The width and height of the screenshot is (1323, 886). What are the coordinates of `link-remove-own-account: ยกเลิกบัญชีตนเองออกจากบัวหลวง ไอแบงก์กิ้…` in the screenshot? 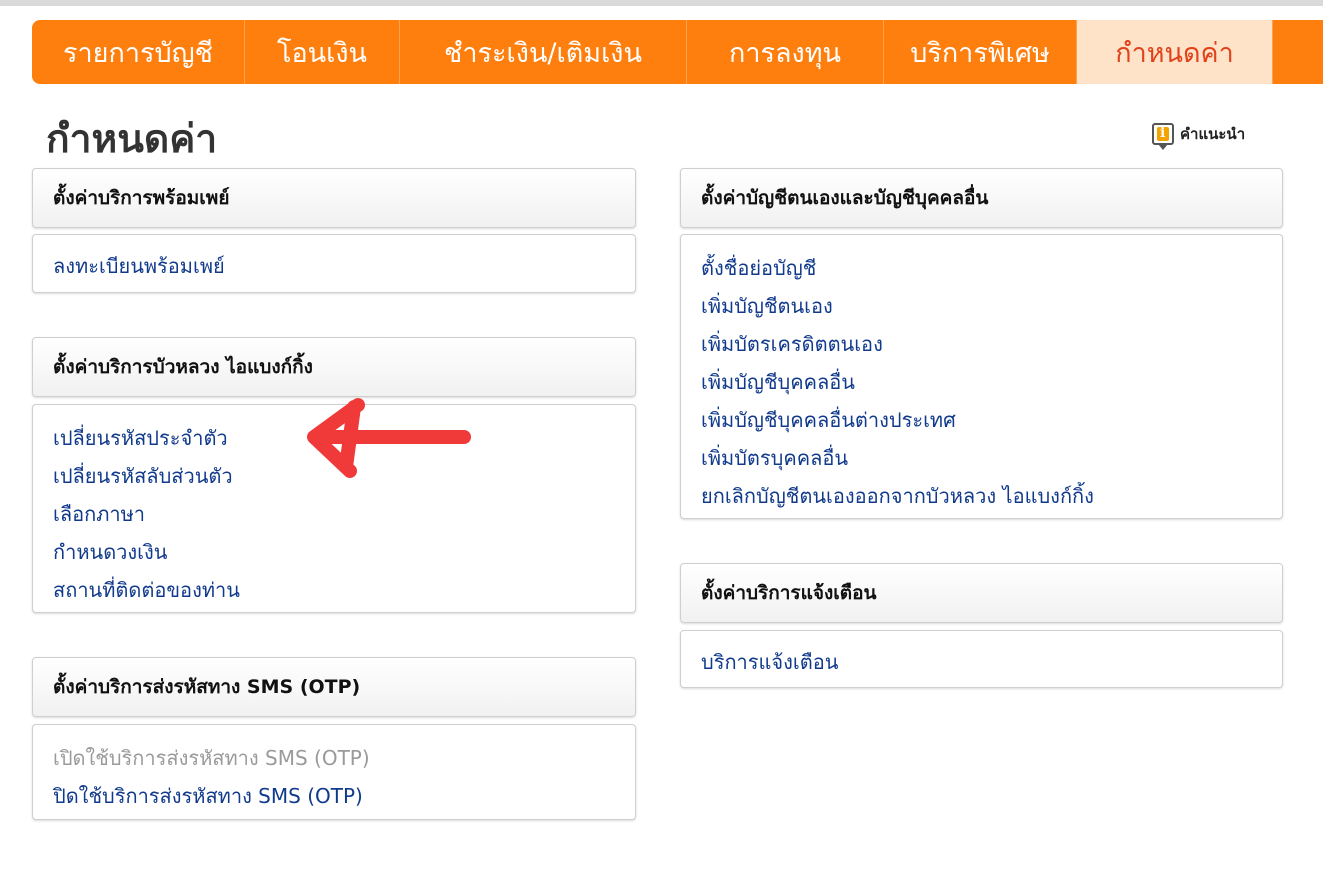 It's located at (991, 496).